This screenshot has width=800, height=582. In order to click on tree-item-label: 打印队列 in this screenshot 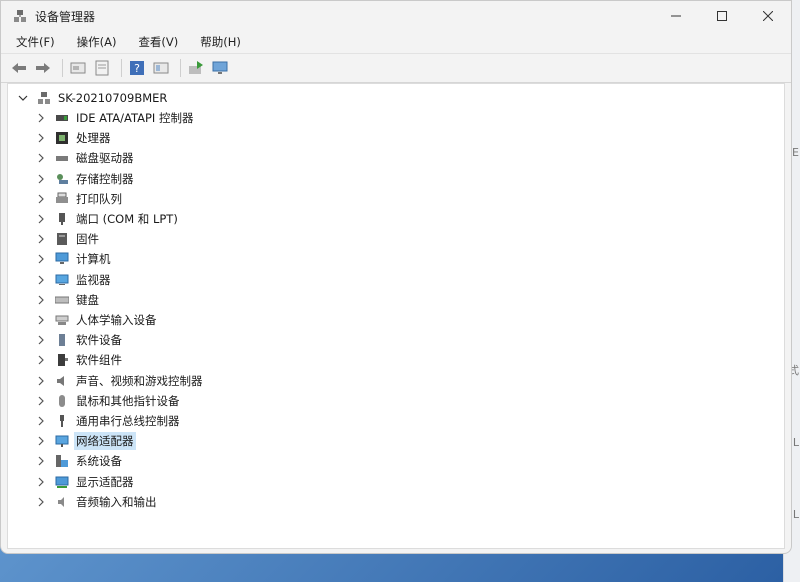, I will do `click(99, 198)`.